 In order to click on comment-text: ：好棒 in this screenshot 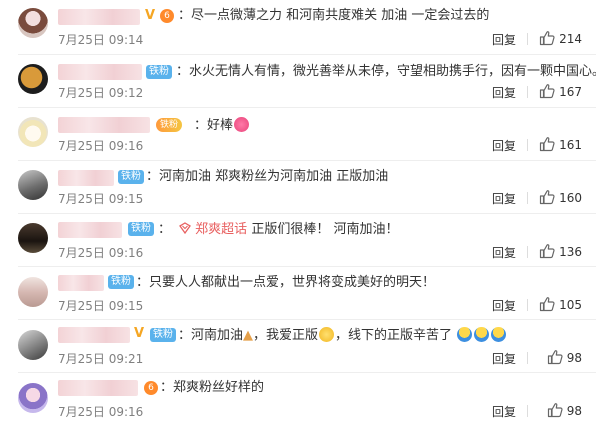, I will do `click(222, 125)`.